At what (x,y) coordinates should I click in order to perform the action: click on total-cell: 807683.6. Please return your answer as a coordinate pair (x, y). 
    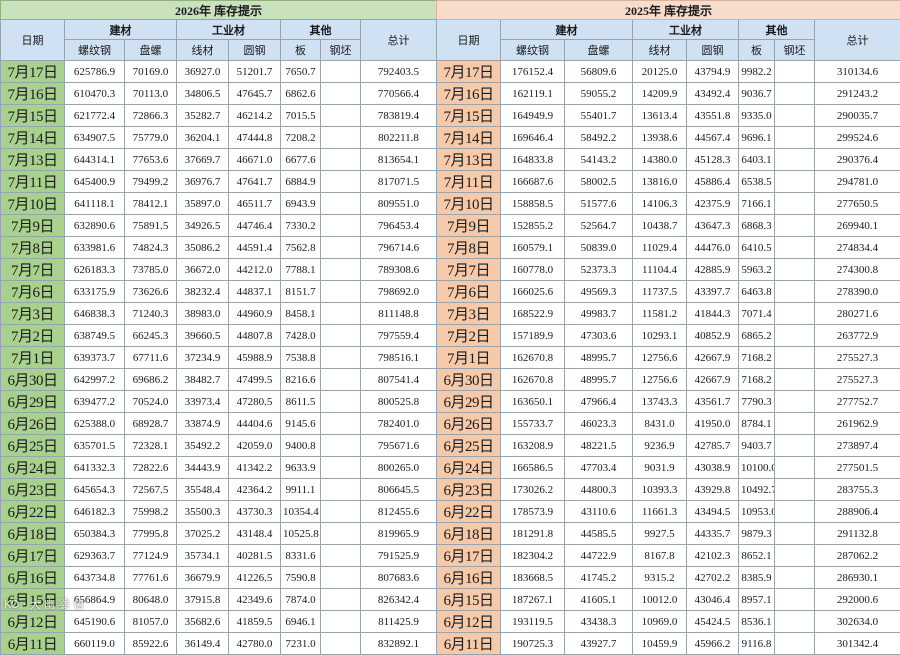
    Looking at the image, I should click on (399, 578).